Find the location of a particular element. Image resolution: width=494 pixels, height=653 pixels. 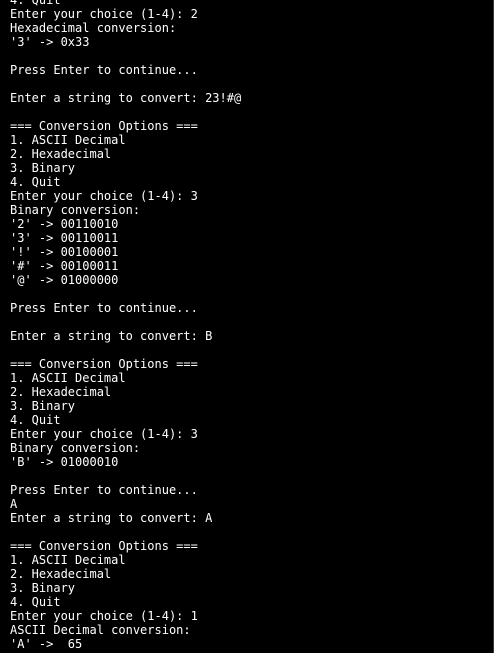

terminal-line: '3' -> 00110011 is located at coordinates (64, 238).